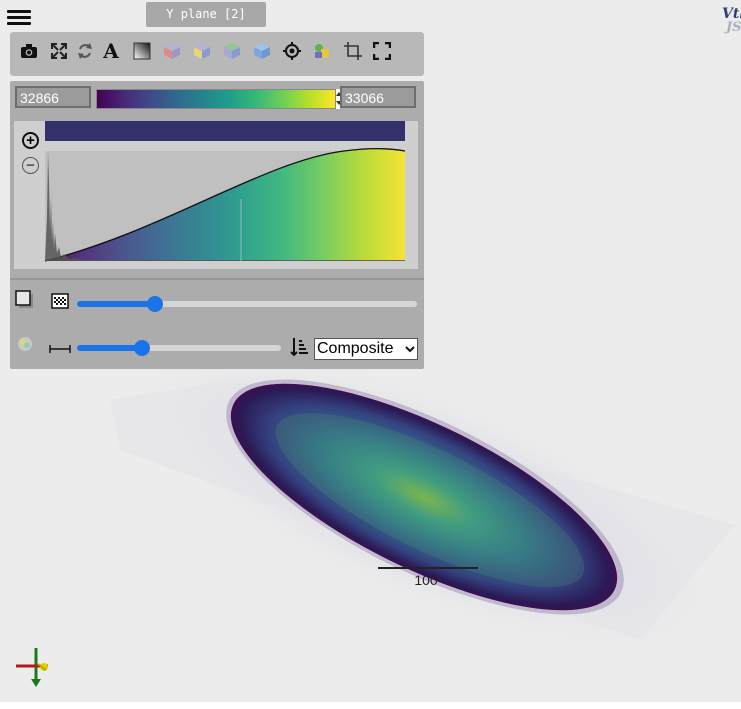 The width and height of the screenshot is (741, 709). What do you see at coordinates (179, 348) in the screenshot?
I see `sample-distance-slider` at bounding box center [179, 348].